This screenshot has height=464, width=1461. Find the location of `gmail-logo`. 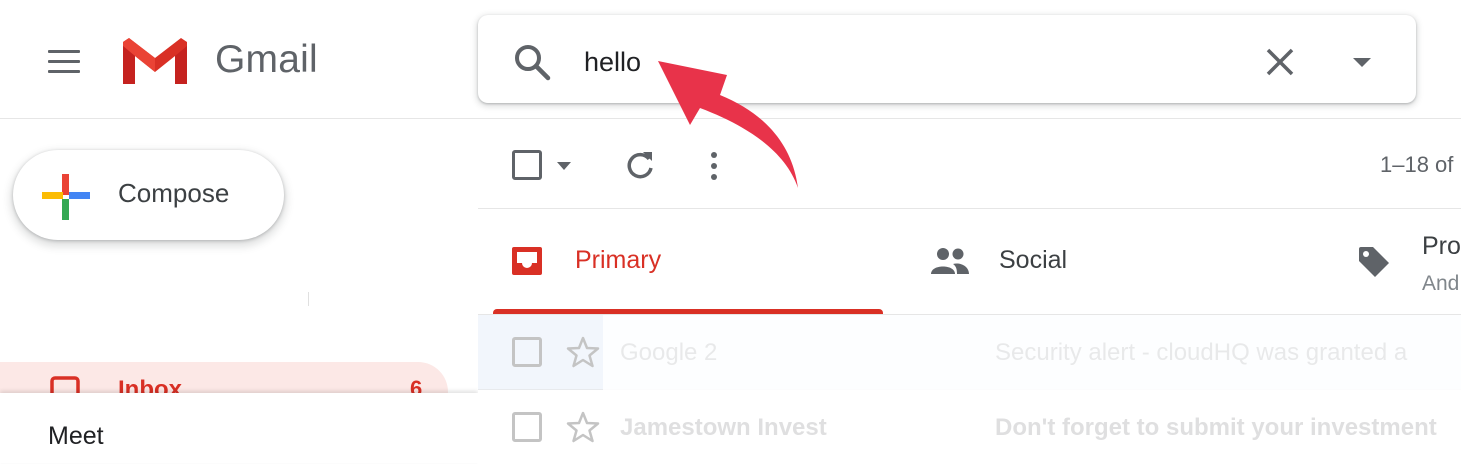

gmail-logo is located at coordinates (155, 61).